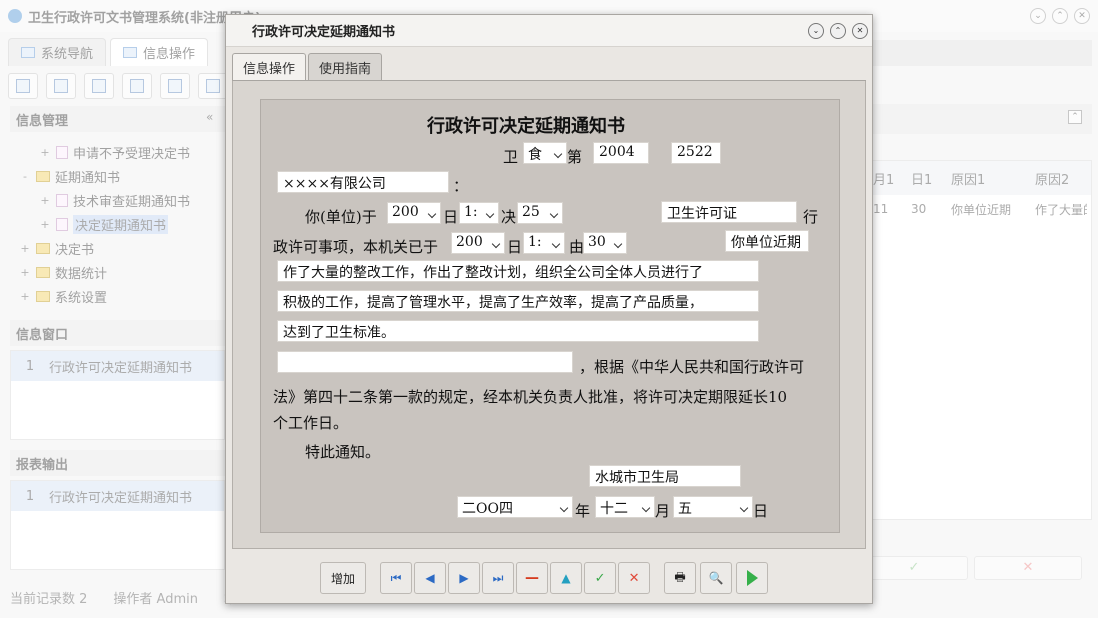  I want to click on notice-text: 特此通知。, so click(343, 452).